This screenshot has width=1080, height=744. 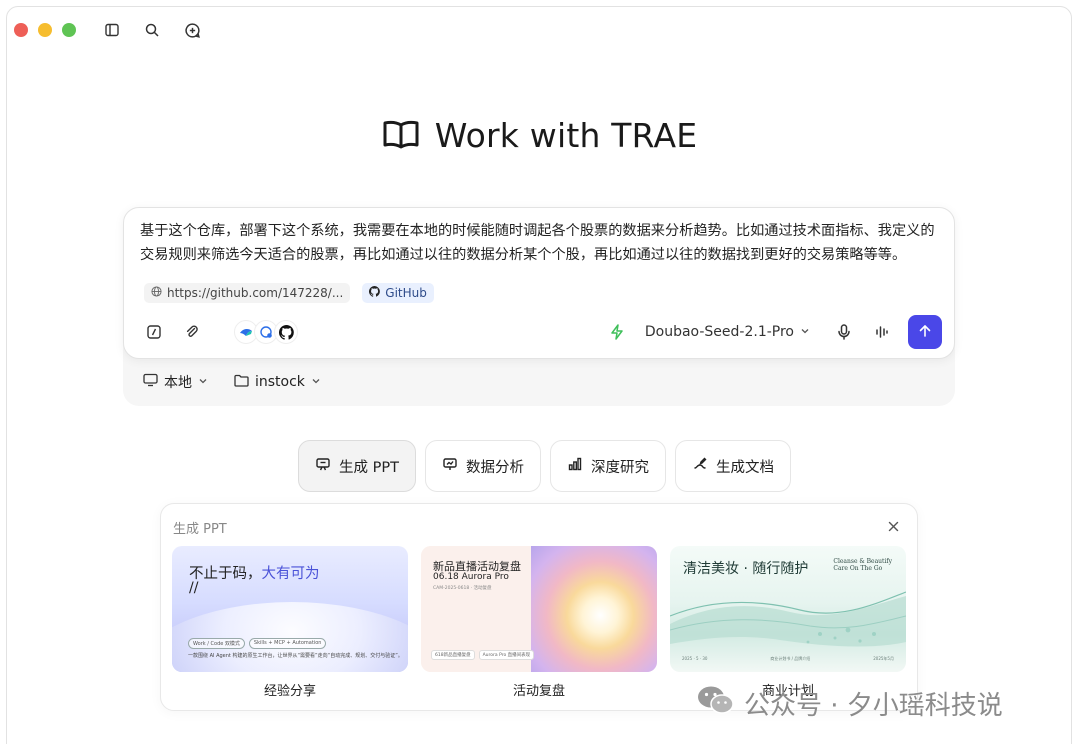 What do you see at coordinates (152, 30) in the screenshot?
I see `search-icon` at bounding box center [152, 30].